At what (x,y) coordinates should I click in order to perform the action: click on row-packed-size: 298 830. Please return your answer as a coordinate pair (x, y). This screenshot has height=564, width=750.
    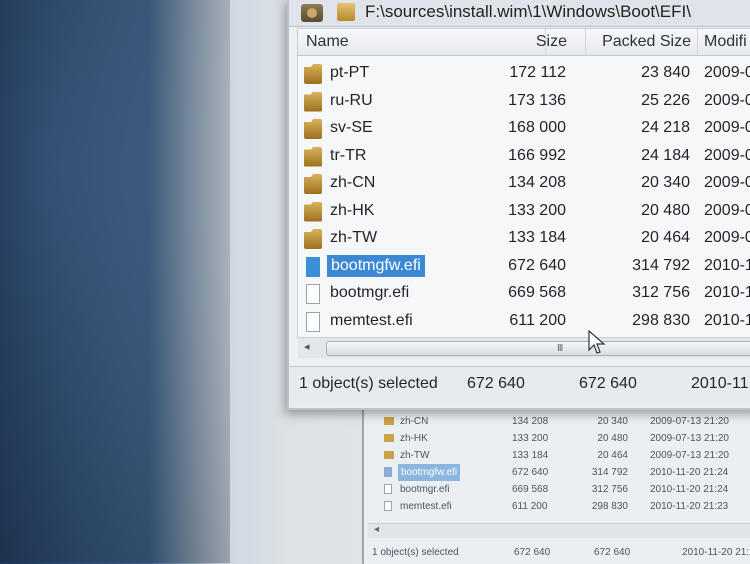
    Looking at the image, I should click on (661, 320).